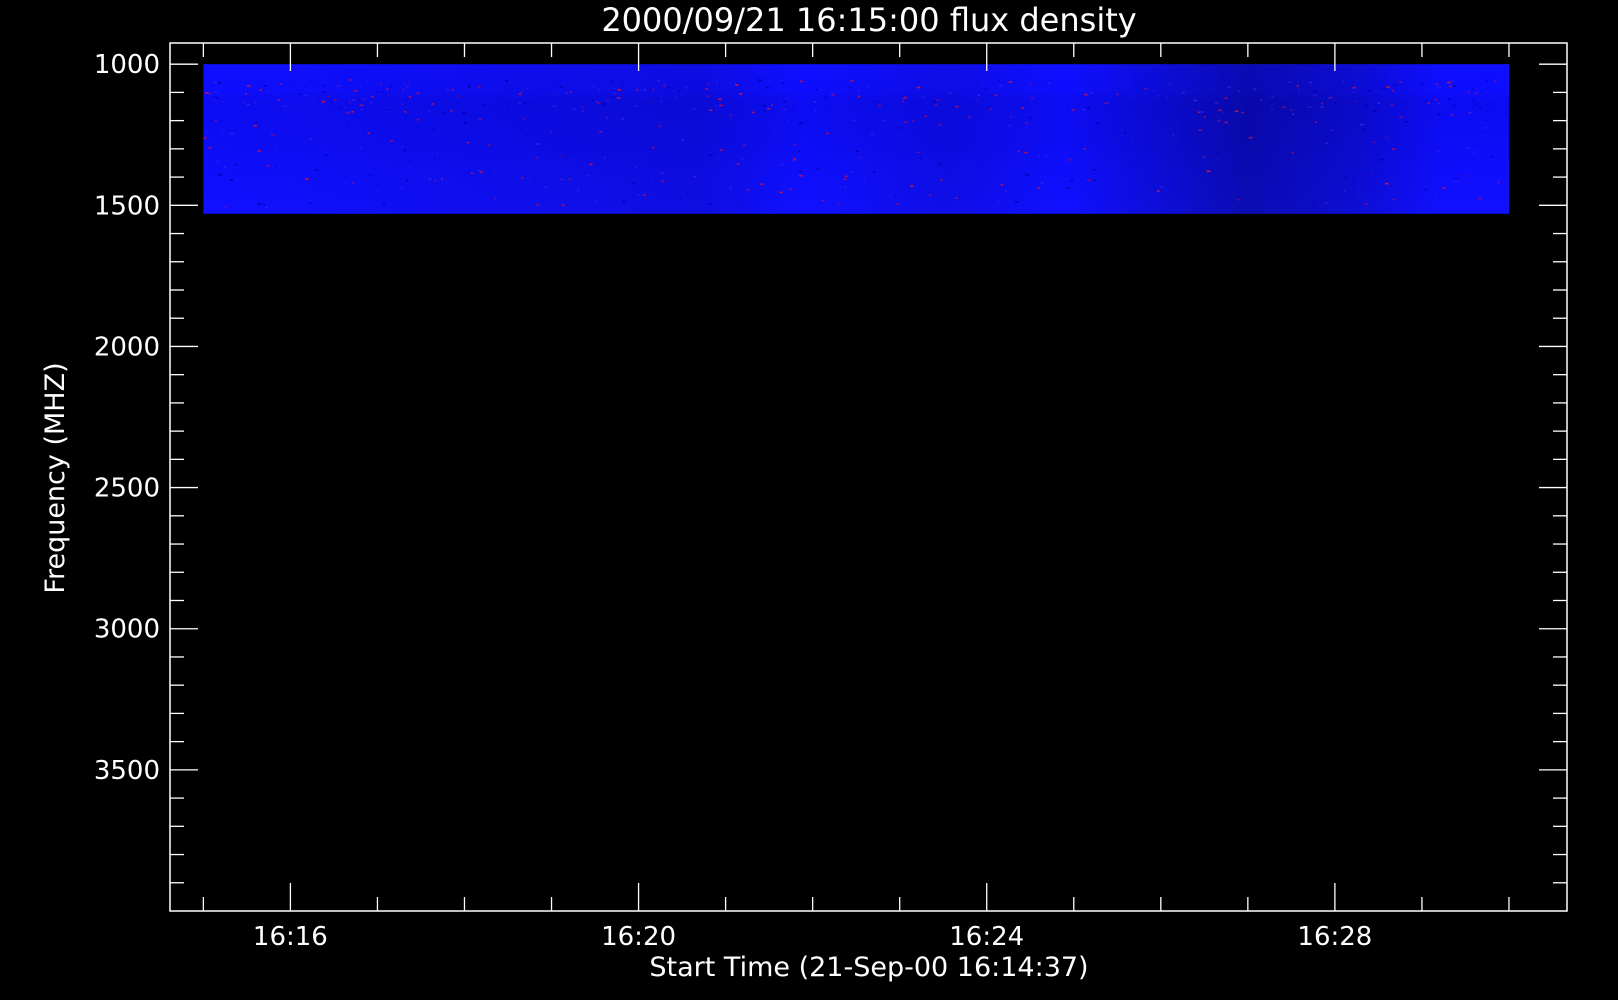  I want to click on y-axis-label: Frequency (MHZ), so click(55, 477).